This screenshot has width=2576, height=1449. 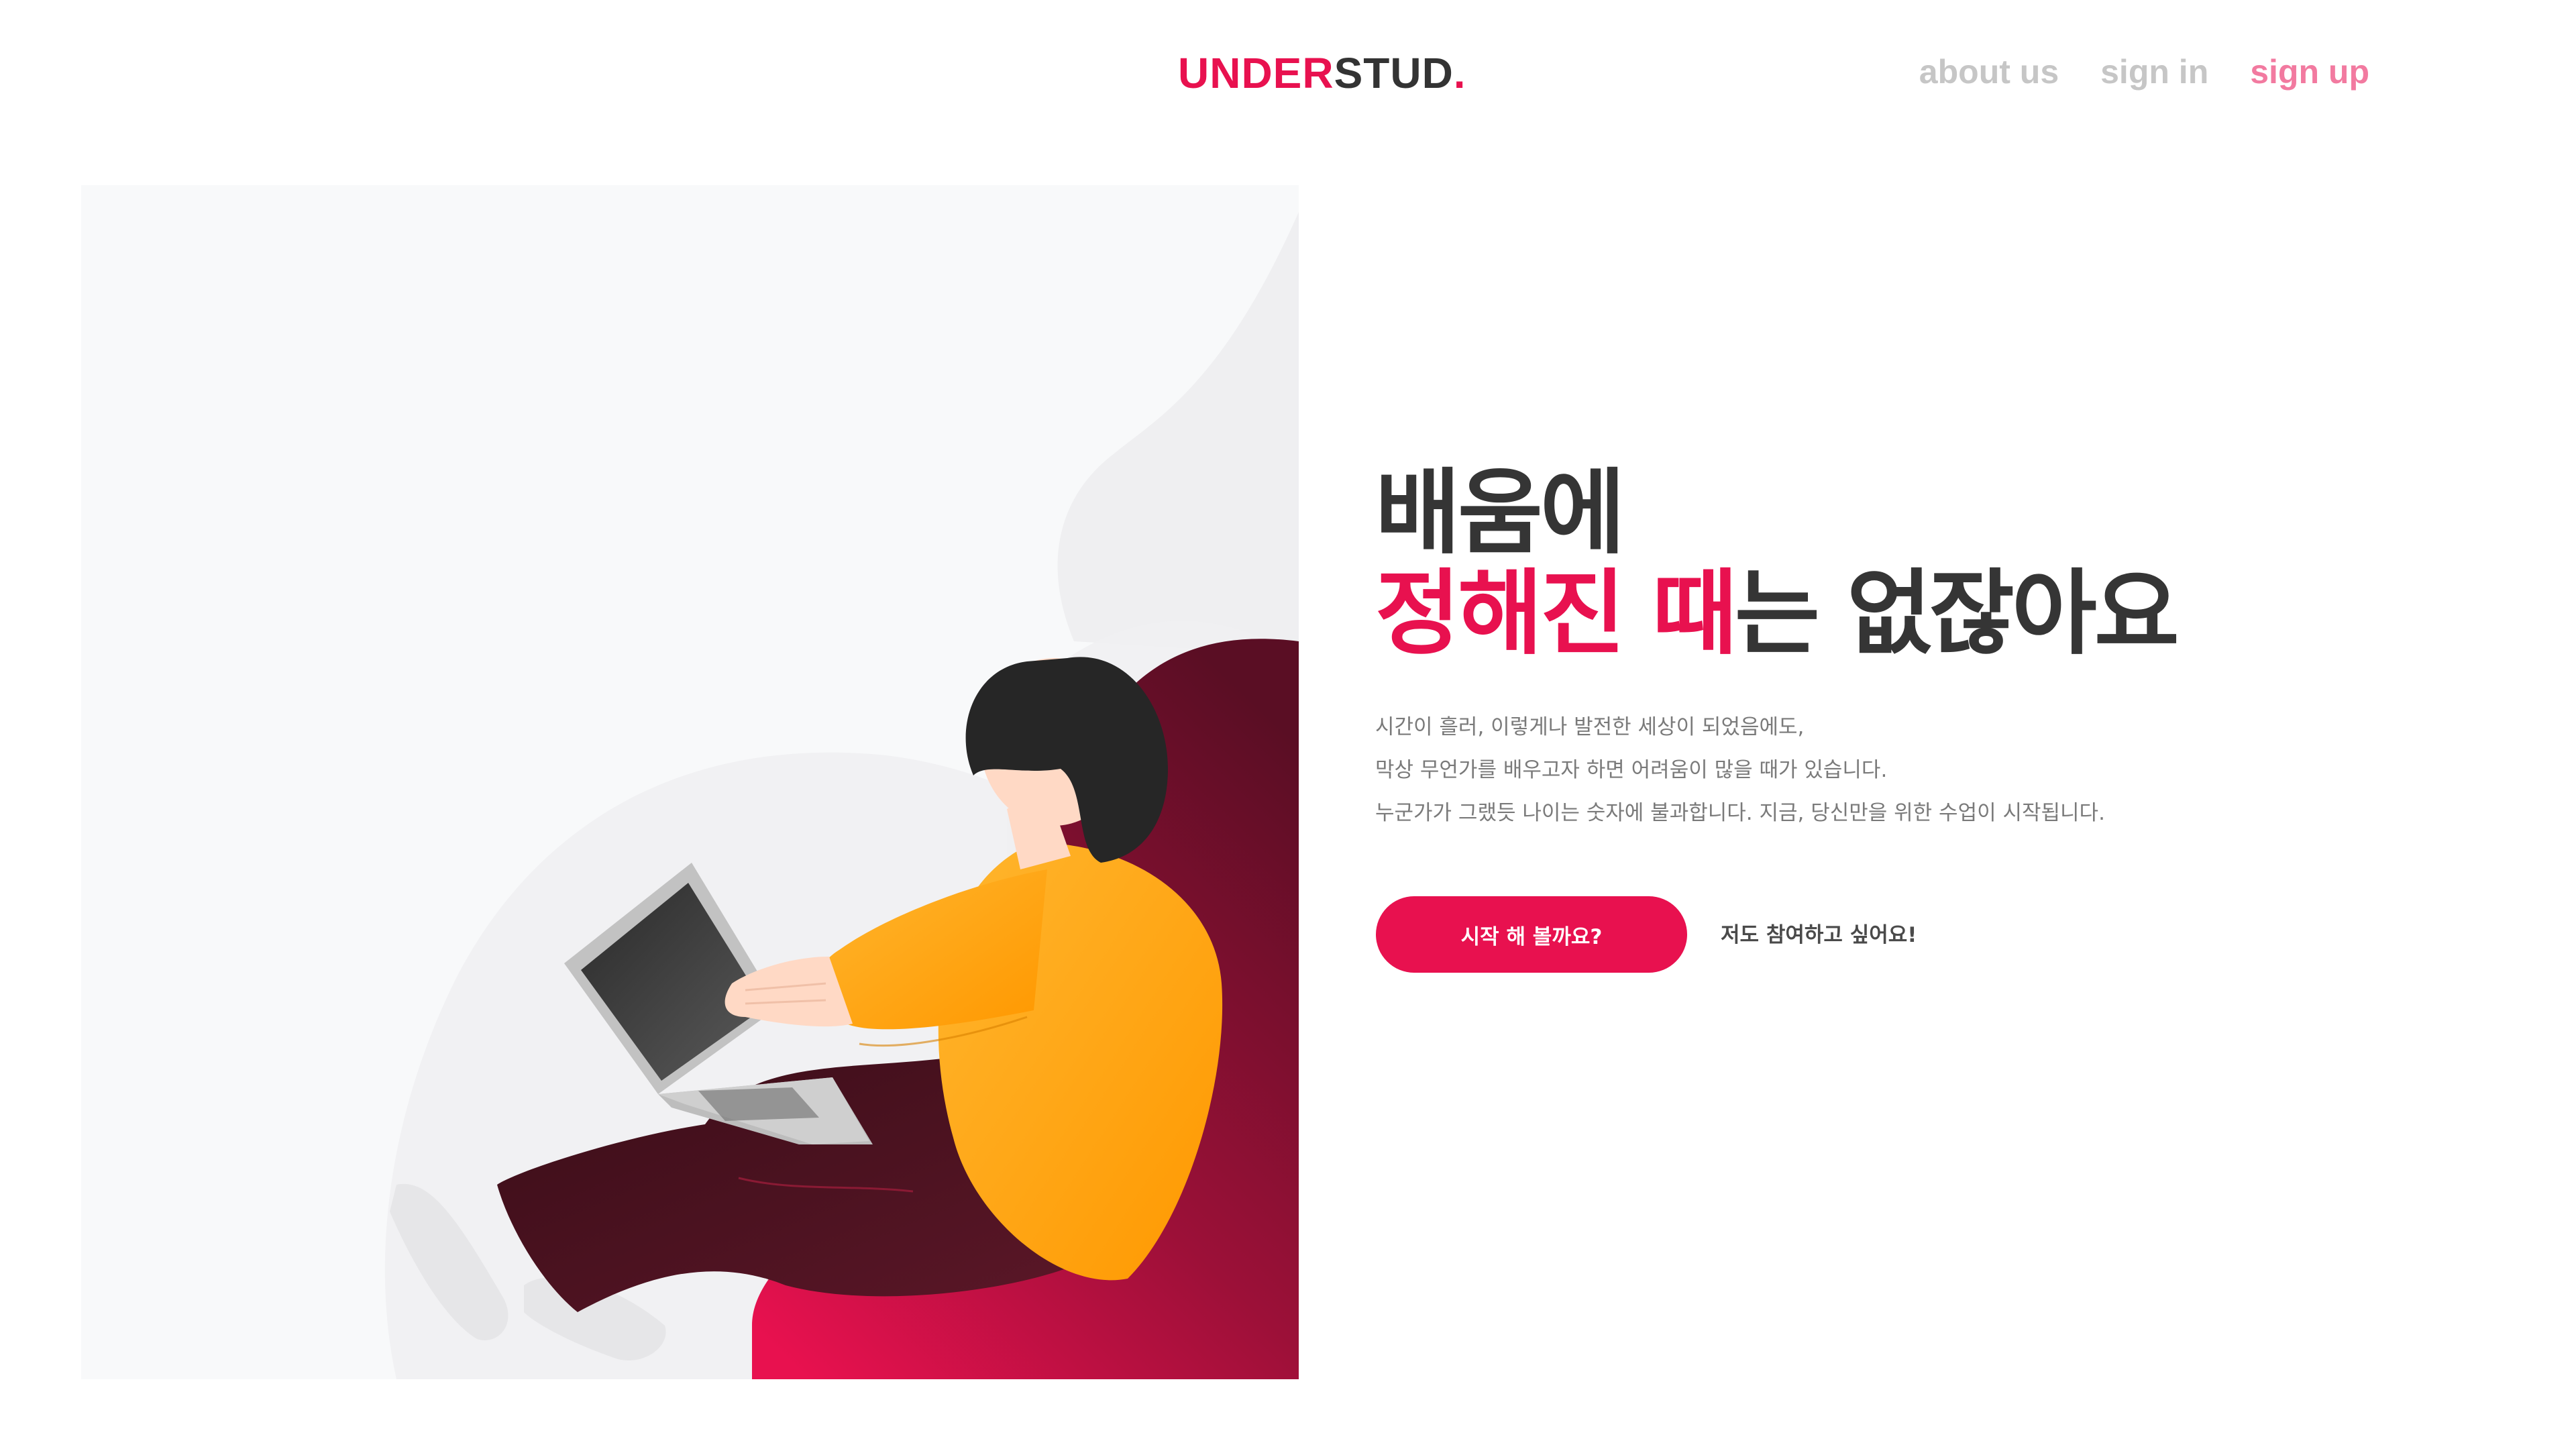 I want to click on description-line-2: 막상 무언가를 배우고자 하면 어려움이 많을 때가 있습니다., so click(x=1631, y=770).